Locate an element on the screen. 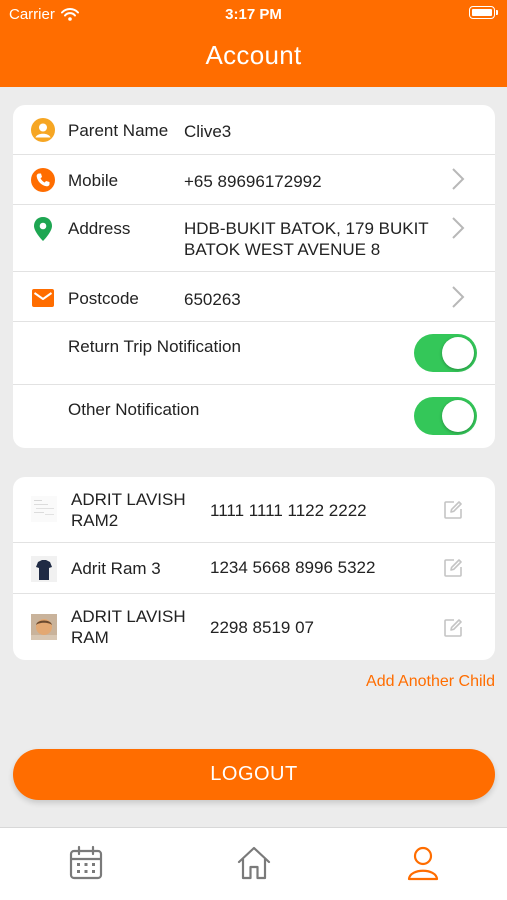 The width and height of the screenshot is (507, 900). phone-icon is located at coordinates (43, 180).